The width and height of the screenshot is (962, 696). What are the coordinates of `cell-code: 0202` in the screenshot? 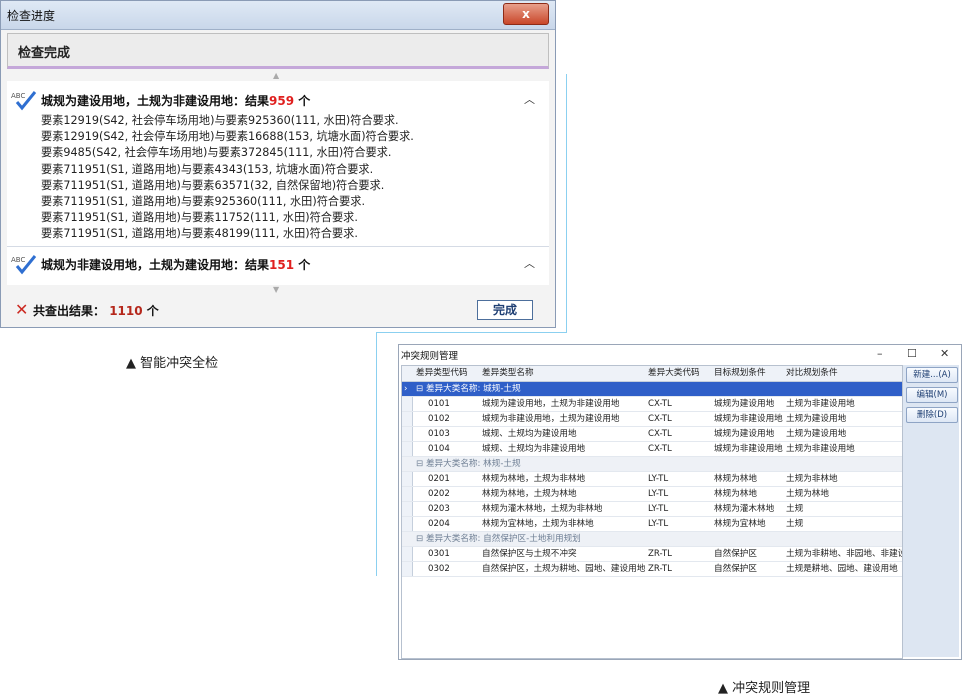 It's located at (439, 494).